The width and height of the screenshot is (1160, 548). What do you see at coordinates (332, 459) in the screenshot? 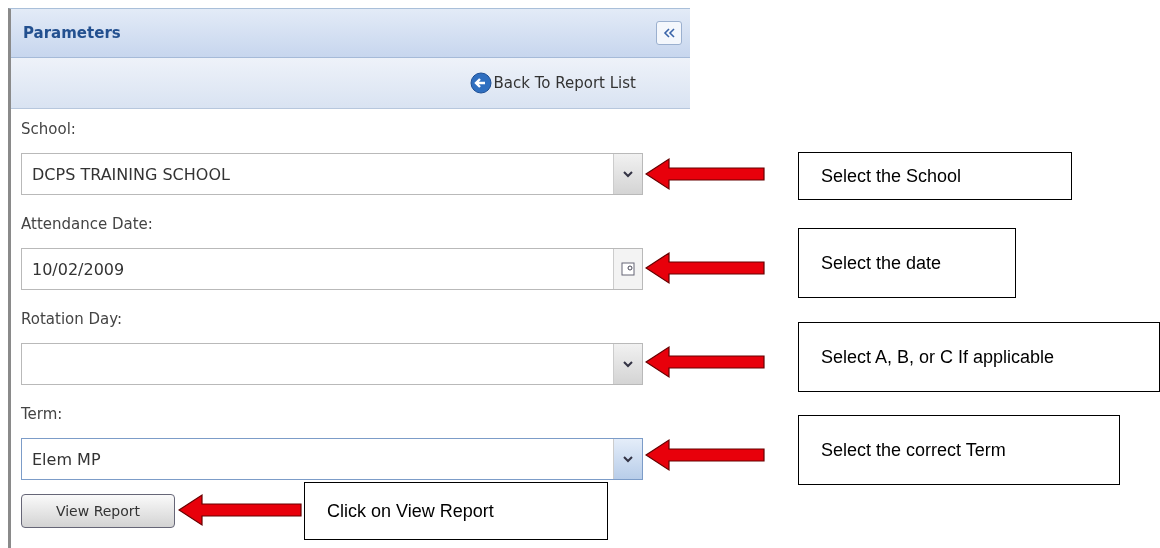
I see `dropdown-field: Elem MP` at bounding box center [332, 459].